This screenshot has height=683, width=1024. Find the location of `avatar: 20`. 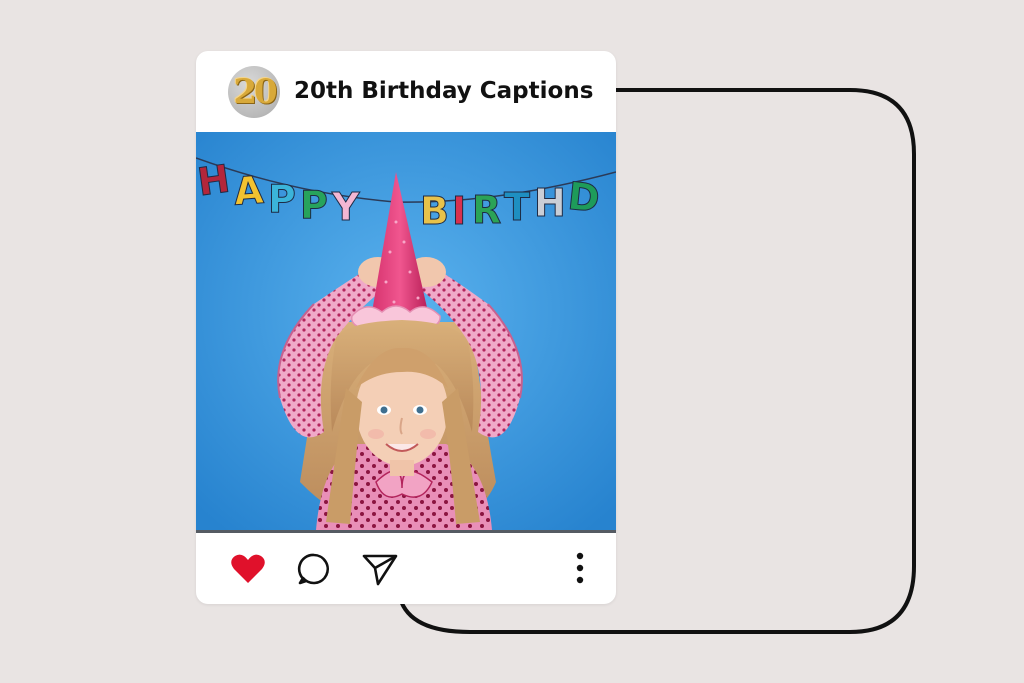

avatar: 20 is located at coordinates (254, 92).